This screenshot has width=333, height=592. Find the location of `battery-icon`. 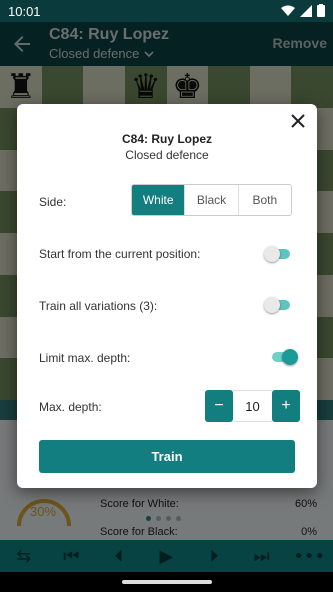

battery-icon is located at coordinates (321, 10).